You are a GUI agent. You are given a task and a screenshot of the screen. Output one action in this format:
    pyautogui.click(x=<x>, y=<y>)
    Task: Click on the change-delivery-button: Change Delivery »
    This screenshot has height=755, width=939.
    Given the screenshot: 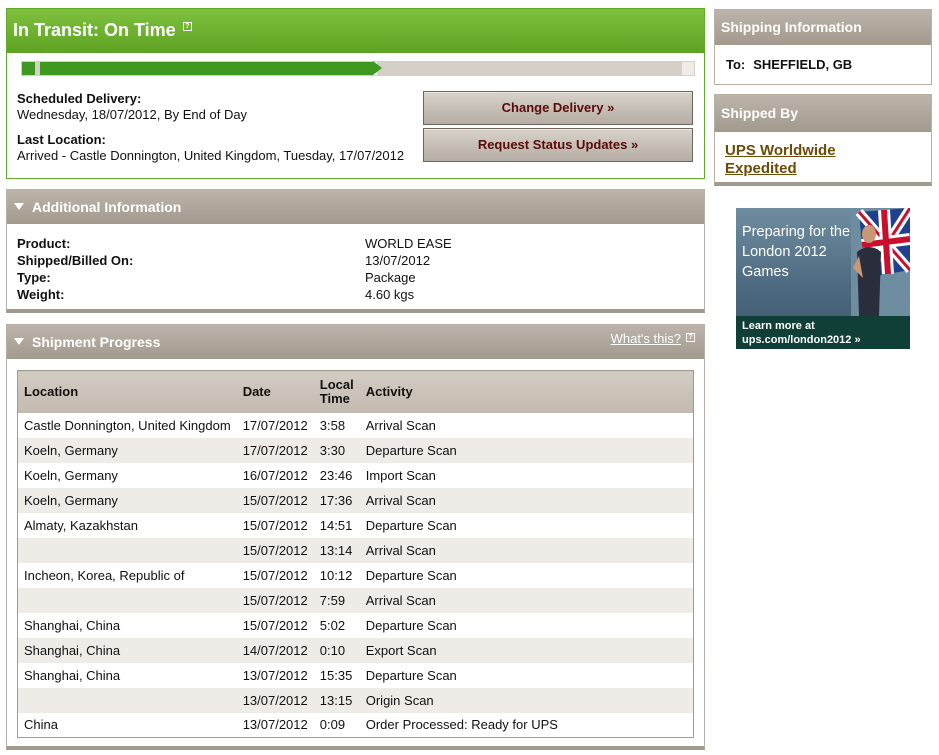 What is the action you would take?
    pyautogui.click(x=558, y=108)
    